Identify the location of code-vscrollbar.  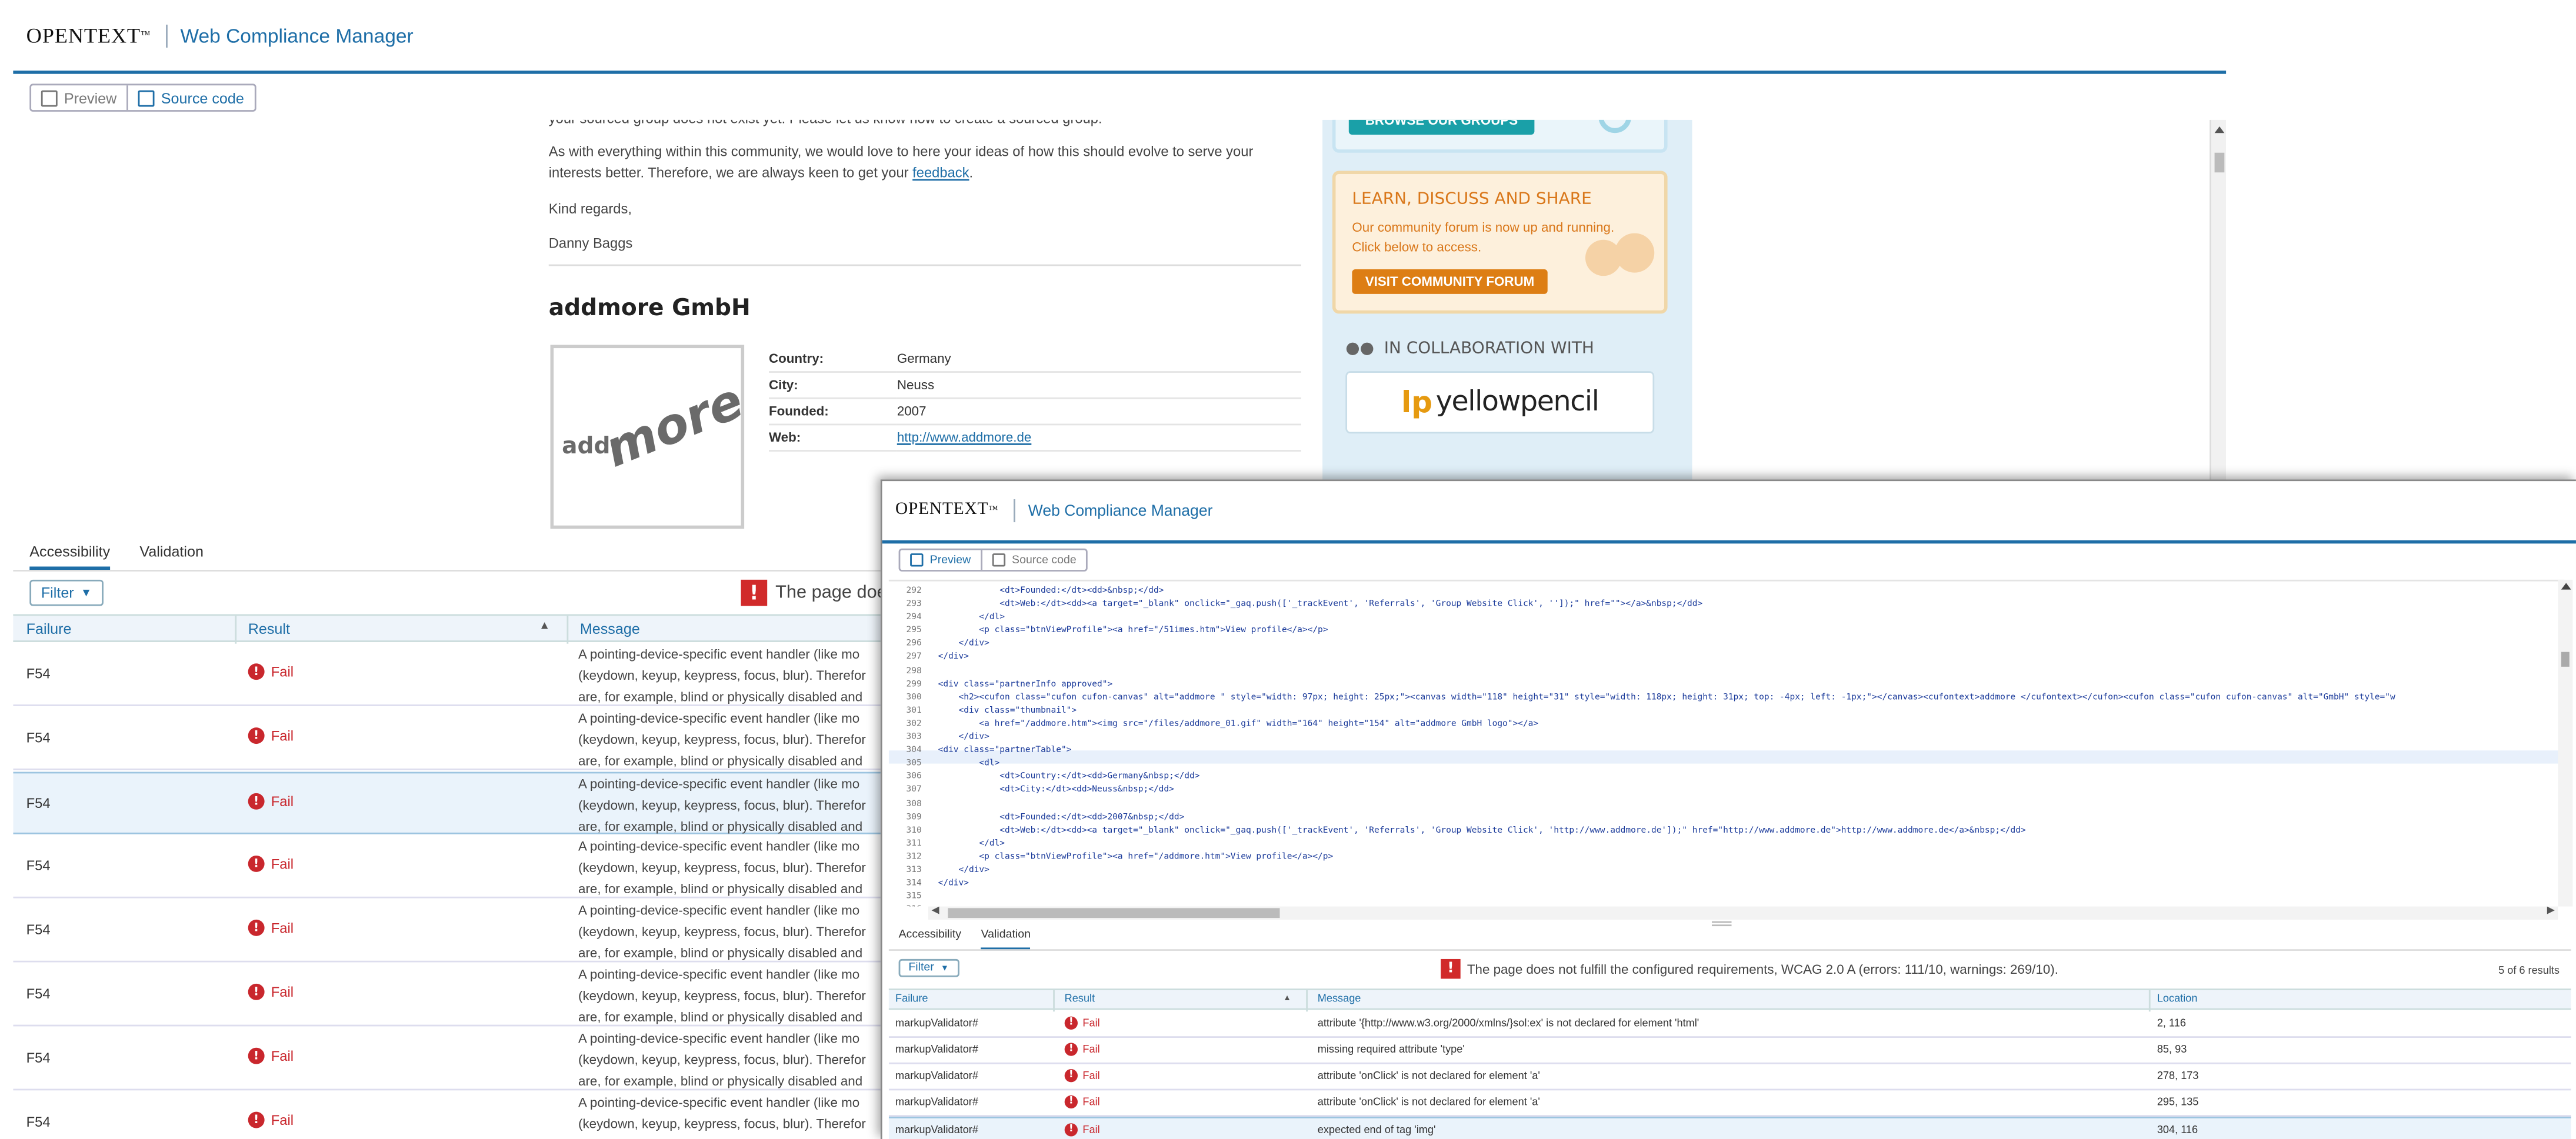
(2565, 743).